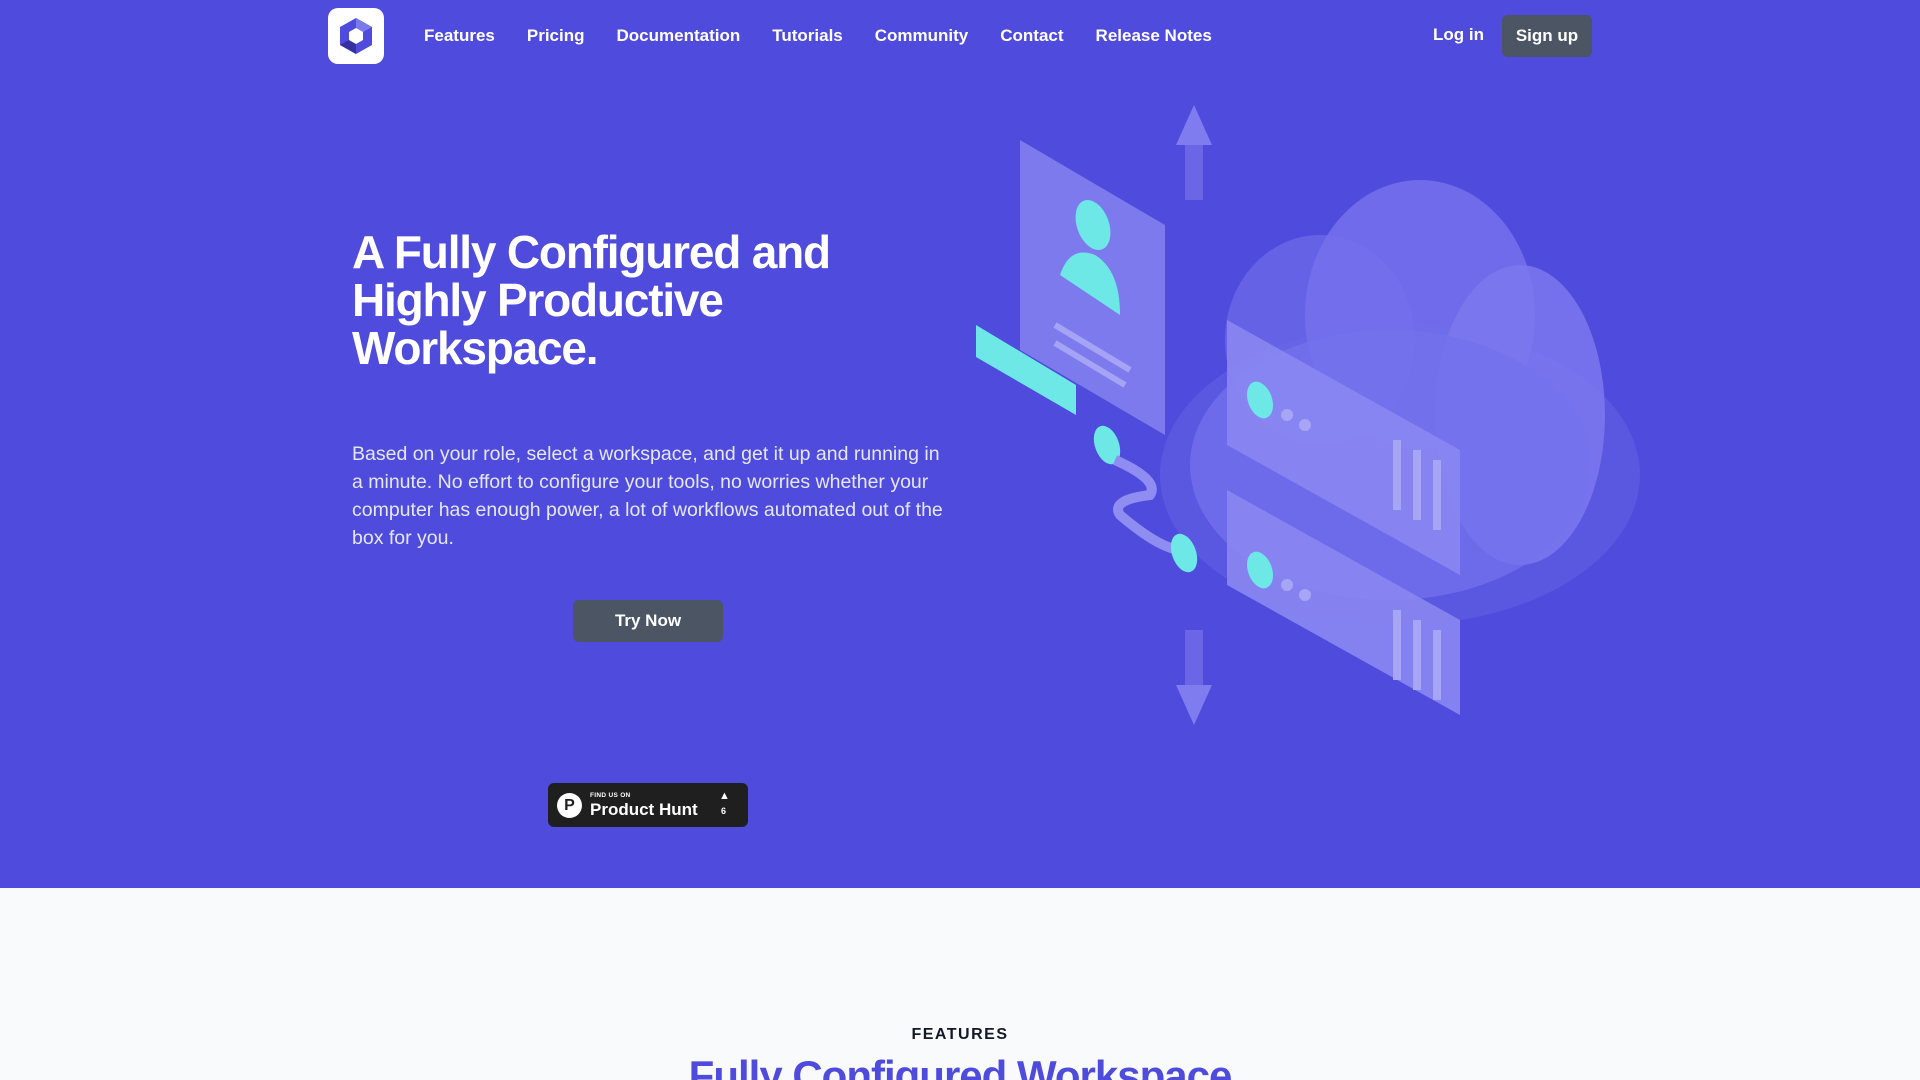  Describe the element at coordinates (1547, 36) in the screenshot. I see `signup-button: Sign up` at that location.